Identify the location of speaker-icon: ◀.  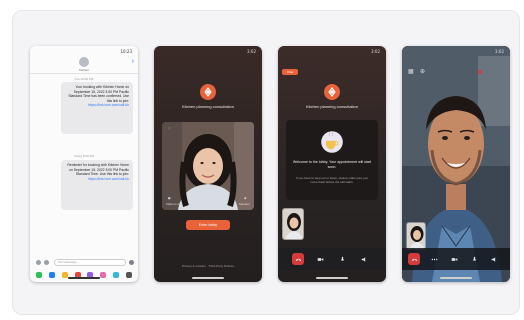
(245, 198).